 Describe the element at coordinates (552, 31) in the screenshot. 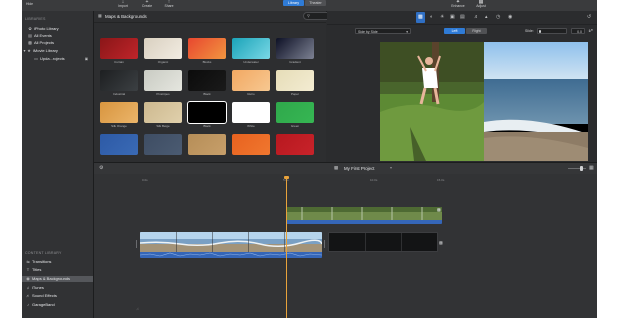

I see `slide-slider` at that location.